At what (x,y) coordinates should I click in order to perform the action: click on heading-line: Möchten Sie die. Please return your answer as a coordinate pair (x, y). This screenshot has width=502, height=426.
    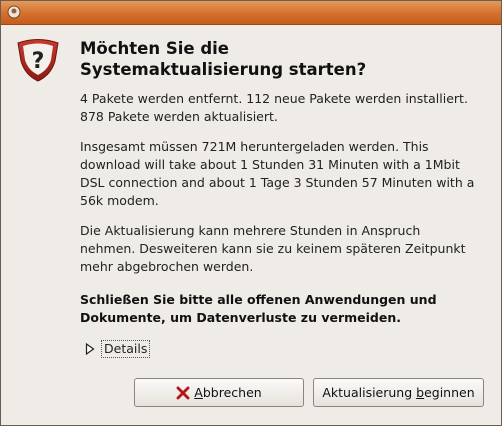
    Looking at the image, I should click on (154, 48).